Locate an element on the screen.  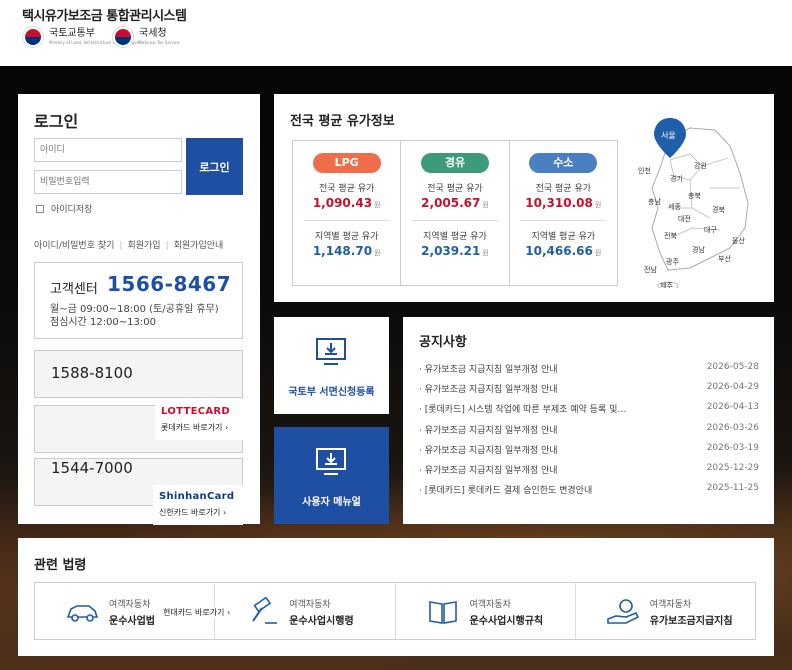
notice-item-date: 2026-05-28 is located at coordinates (732, 367).